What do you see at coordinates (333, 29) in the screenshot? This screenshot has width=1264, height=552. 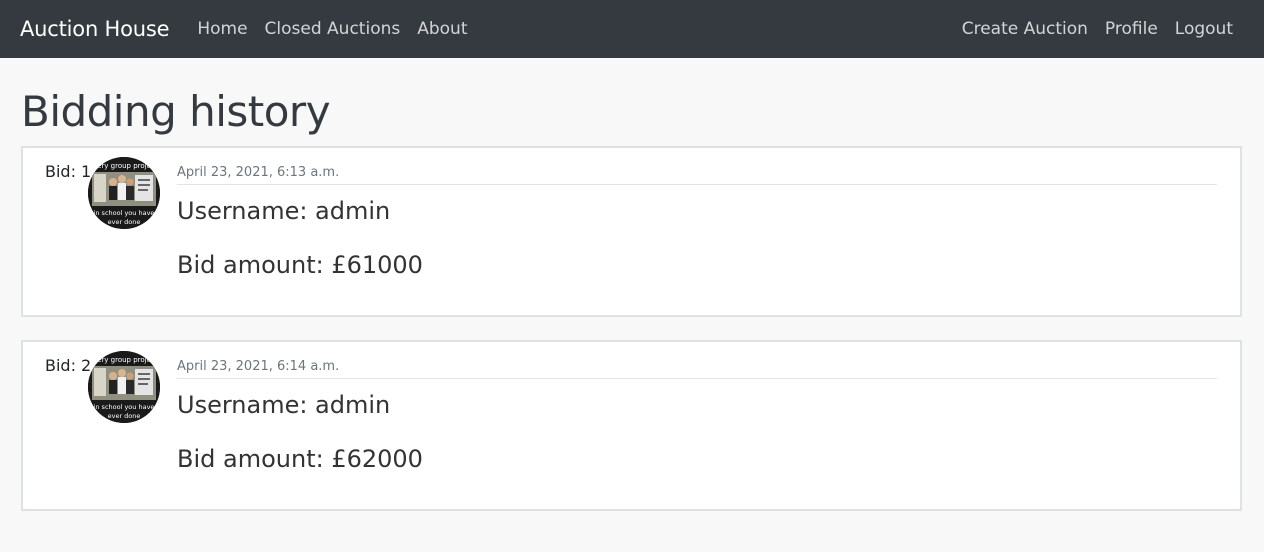 I see `nav-closed-auctions-link: Closed Auctions` at bounding box center [333, 29].